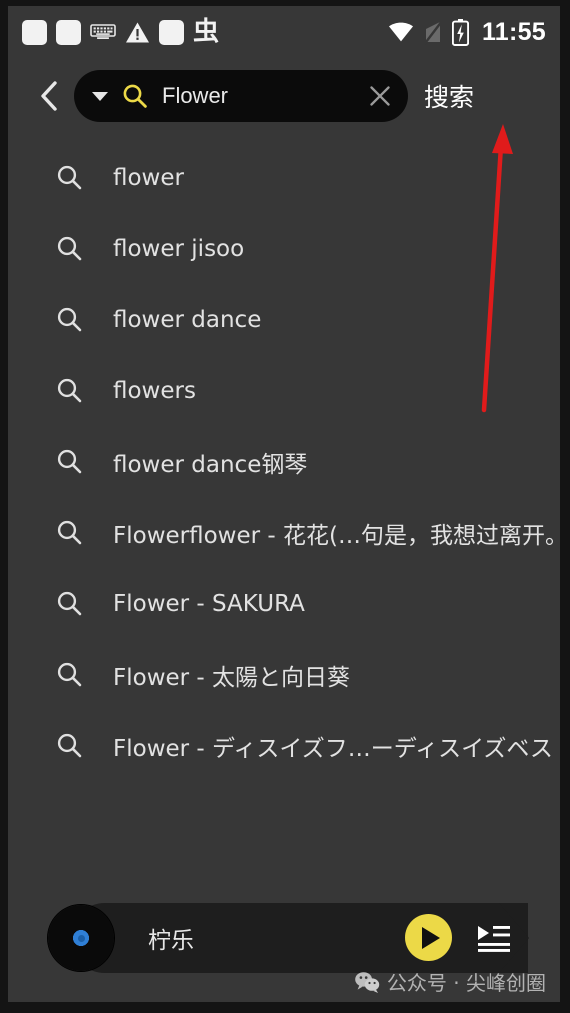 Image resolution: width=570 pixels, height=1013 pixels. I want to click on status-bar-right-icons: 11:55, so click(467, 32).